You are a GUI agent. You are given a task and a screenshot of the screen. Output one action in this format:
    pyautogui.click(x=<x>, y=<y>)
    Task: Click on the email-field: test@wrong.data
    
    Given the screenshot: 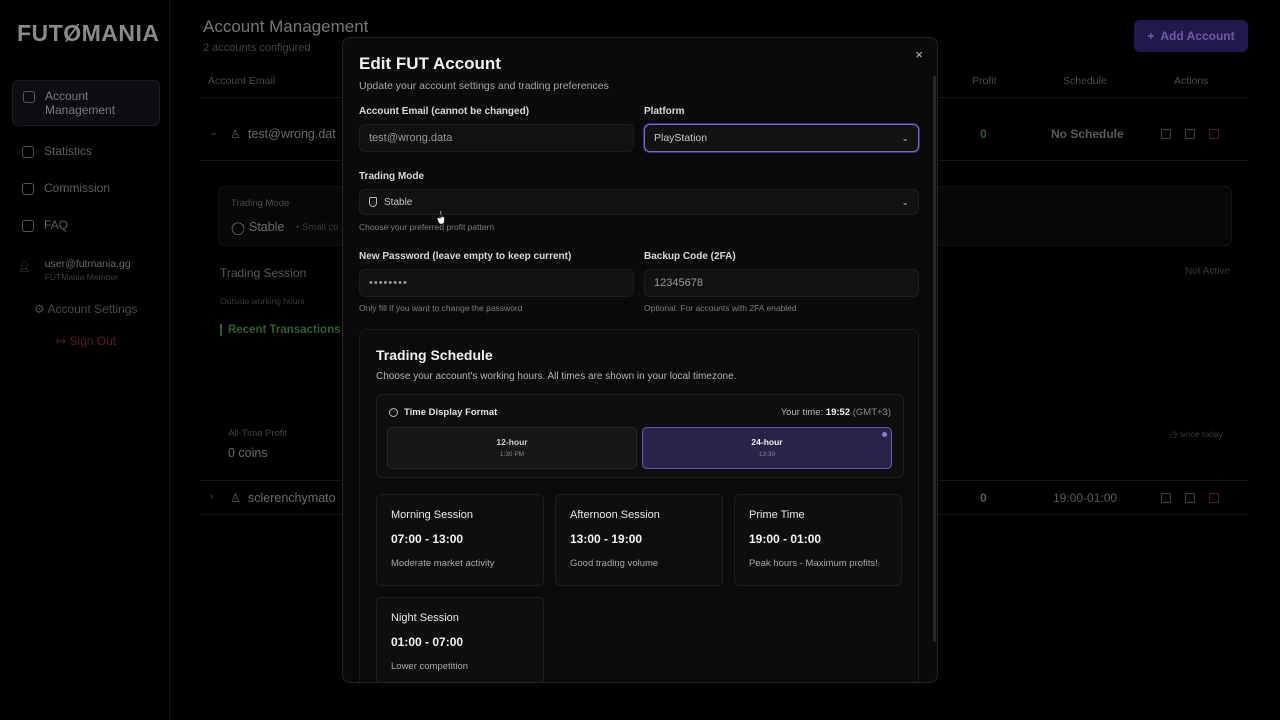 What is the action you would take?
    pyautogui.click(x=496, y=138)
    